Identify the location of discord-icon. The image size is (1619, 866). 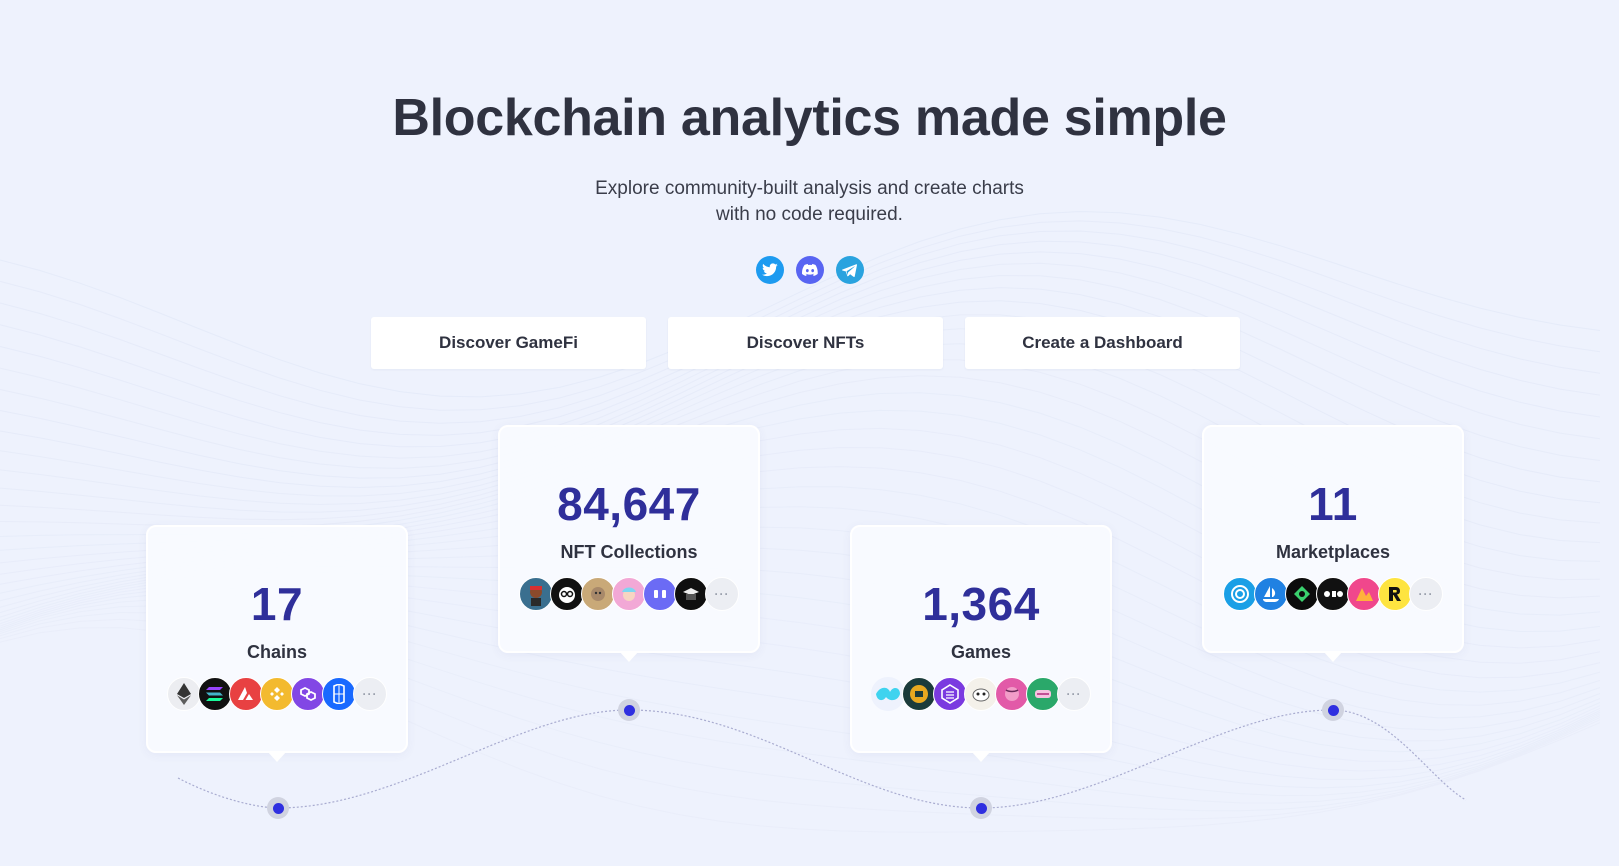
(809, 270).